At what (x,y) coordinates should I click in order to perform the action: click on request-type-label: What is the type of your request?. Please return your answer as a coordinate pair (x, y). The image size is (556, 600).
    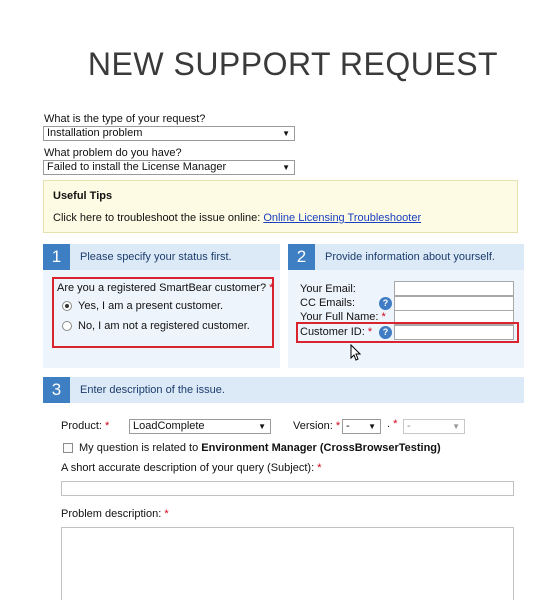
    Looking at the image, I should click on (125, 119).